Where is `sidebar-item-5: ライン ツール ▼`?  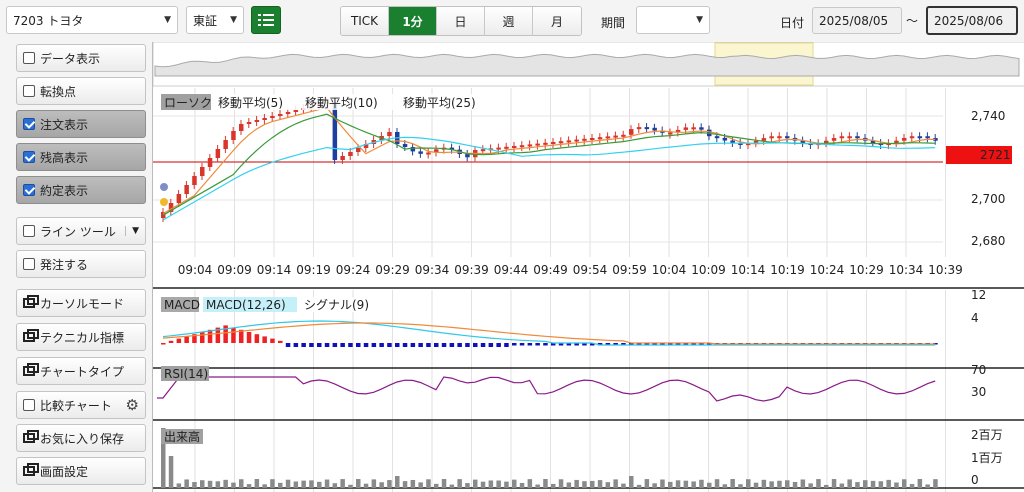 sidebar-item-5: ライン ツール ▼ is located at coordinates (81, 231).